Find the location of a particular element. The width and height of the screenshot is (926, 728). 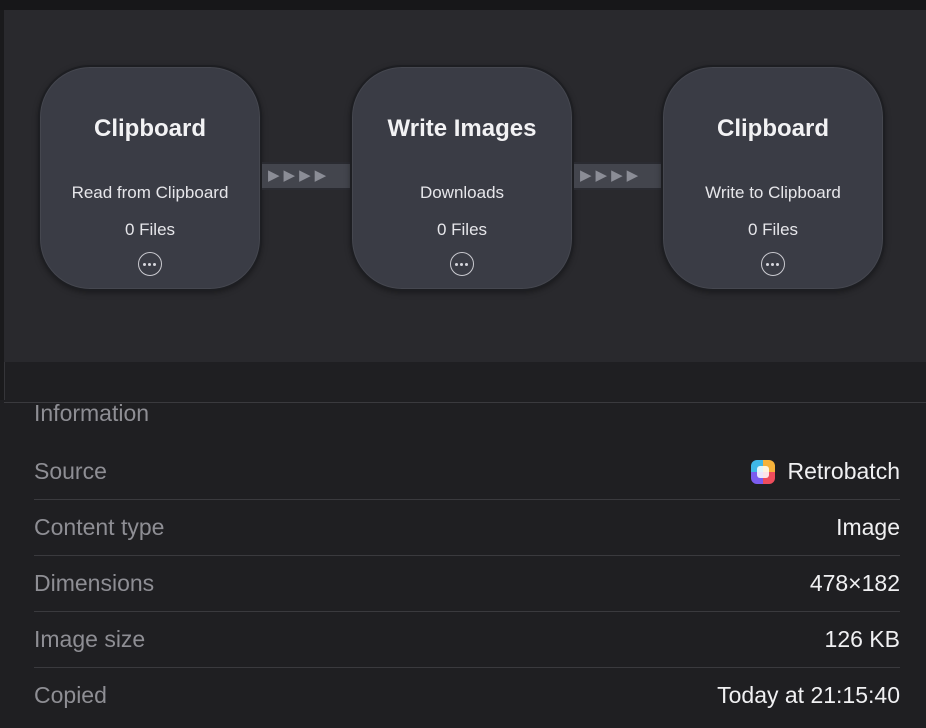

info-label: Image size is located at coordinates (90, 639).